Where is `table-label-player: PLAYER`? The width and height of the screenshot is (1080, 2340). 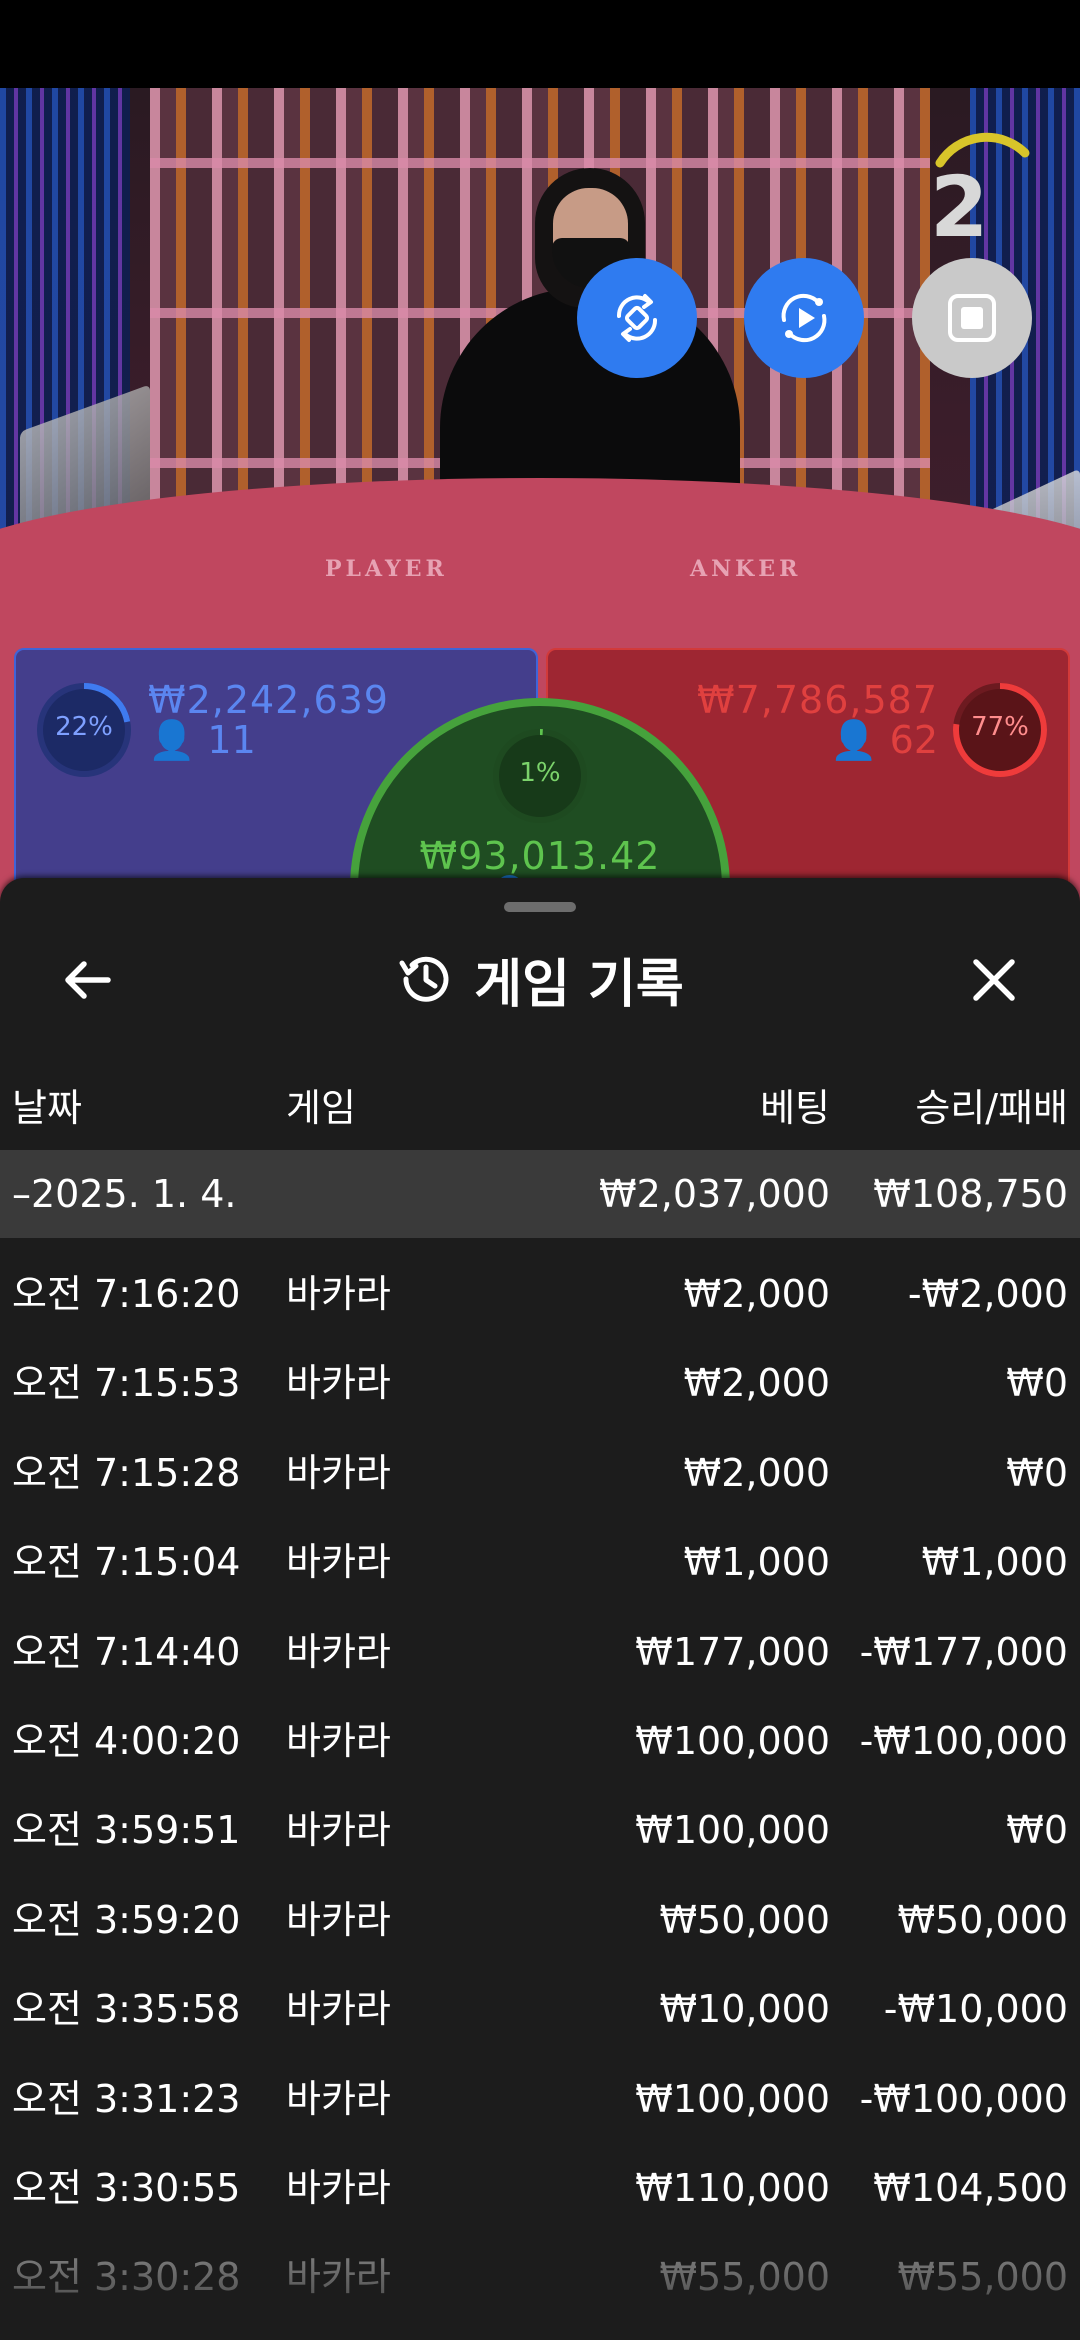 table-label-player: PLAYER is located at coordinates (386, 569).